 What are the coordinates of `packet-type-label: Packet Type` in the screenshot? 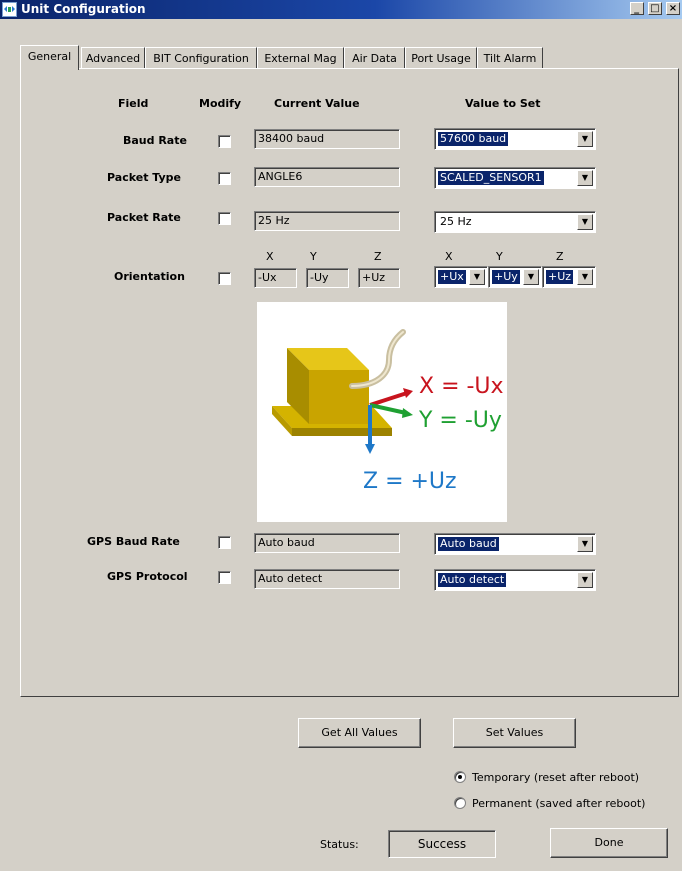 It's located at (144, 177).